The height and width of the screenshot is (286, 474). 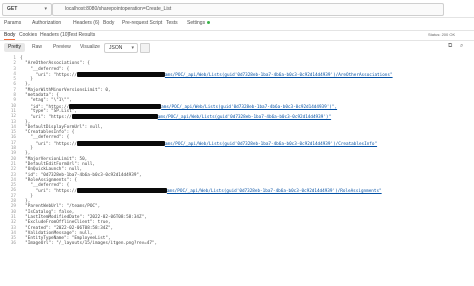 I want to click on tab-response-headers: Headers (10), so click(x=54, y=35).